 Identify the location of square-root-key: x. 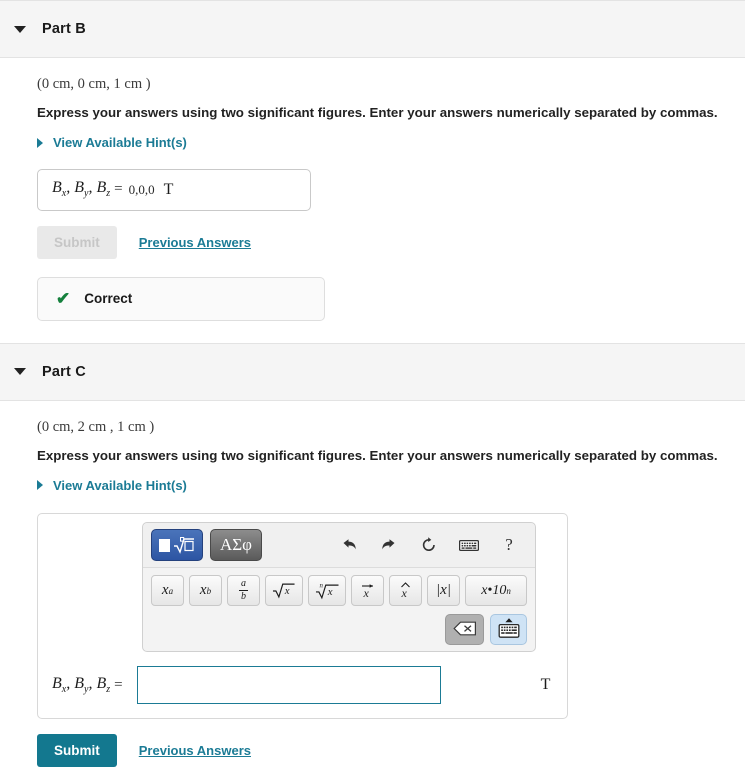
(284, 590).